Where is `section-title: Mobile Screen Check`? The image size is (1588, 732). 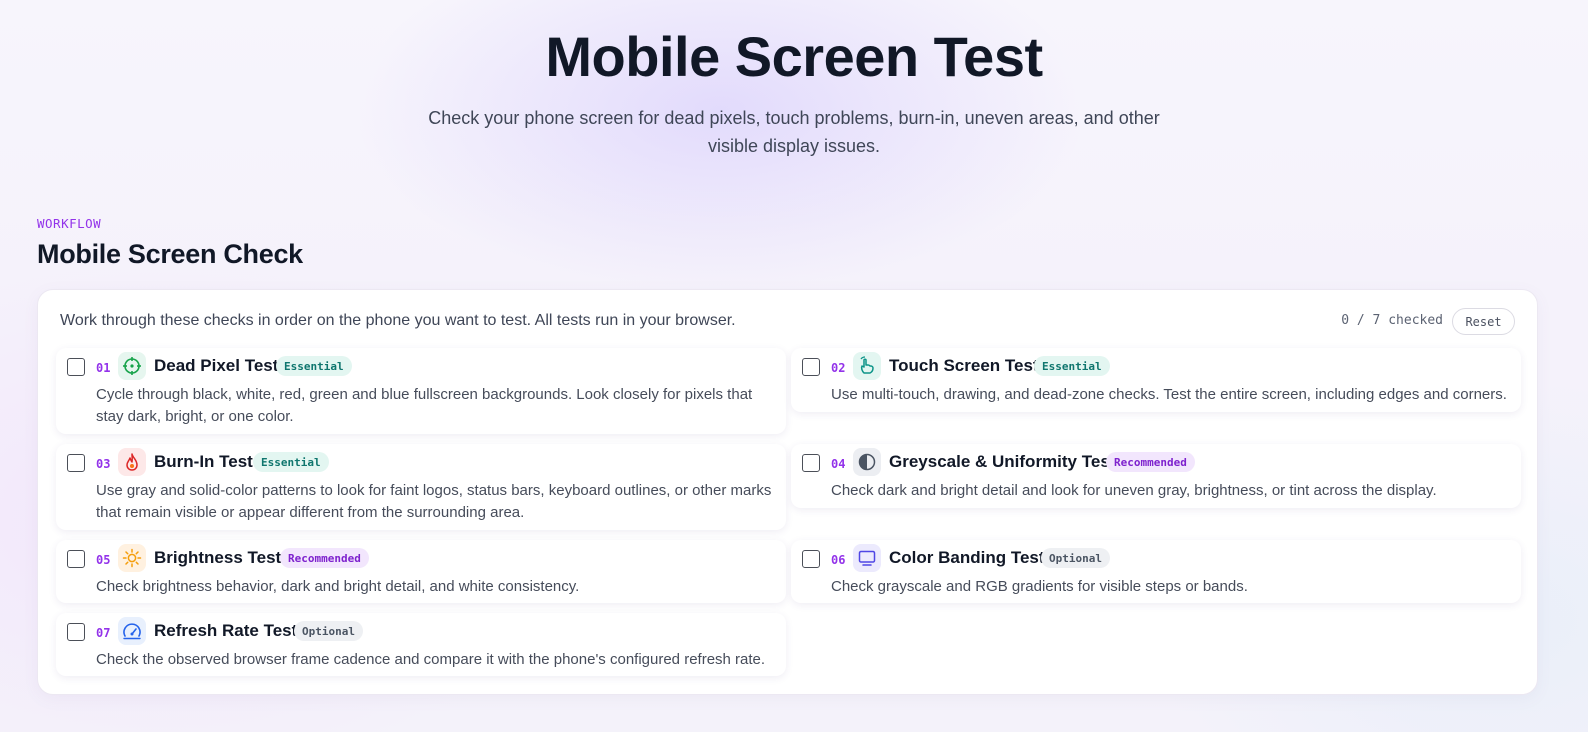 section-title: Mobile Screen Check is located at coordinates (170, 254).